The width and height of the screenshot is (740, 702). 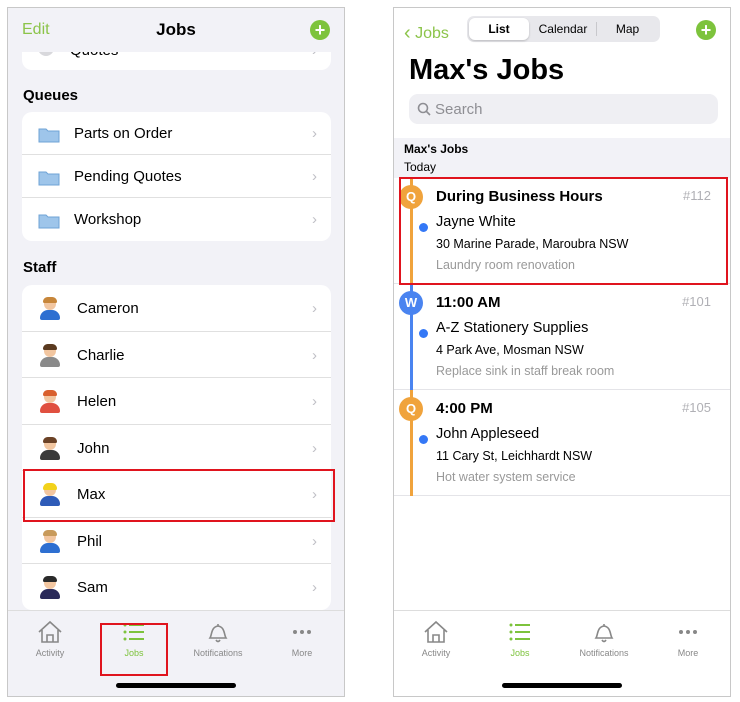 I want to click on chevron-left-icon: ‹, so click(x=407, y=33).